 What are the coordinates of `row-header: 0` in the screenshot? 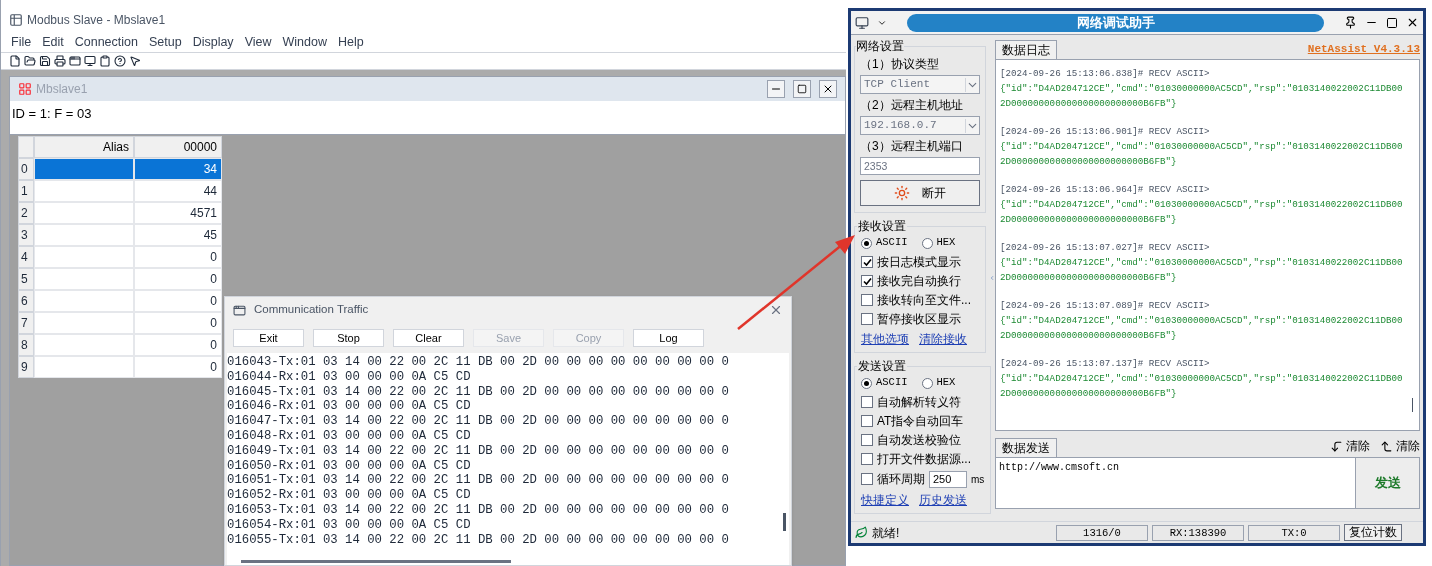 It's located at (26, 169).